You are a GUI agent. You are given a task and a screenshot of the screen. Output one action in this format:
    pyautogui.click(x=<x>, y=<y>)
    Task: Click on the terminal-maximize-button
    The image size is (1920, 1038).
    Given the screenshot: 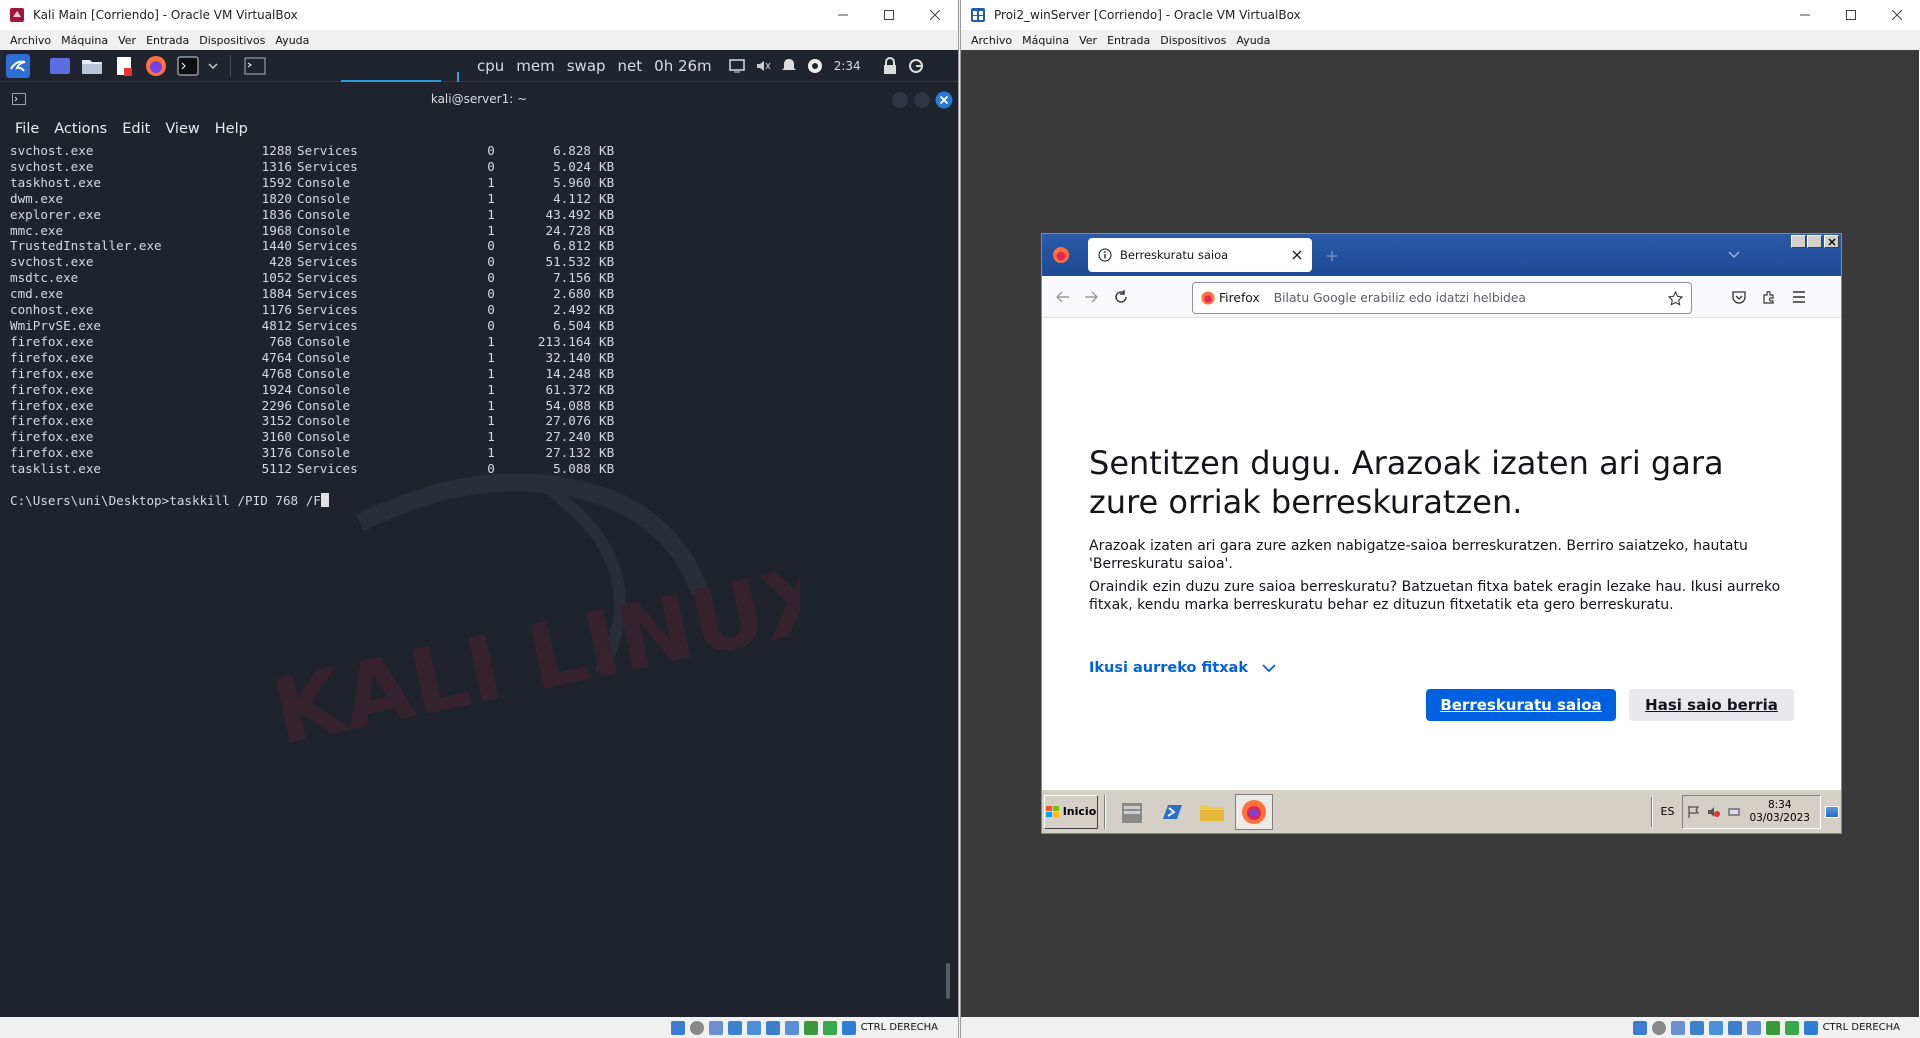 What is the action you would take?
    pyautogui.click(x=922, y=100)
    